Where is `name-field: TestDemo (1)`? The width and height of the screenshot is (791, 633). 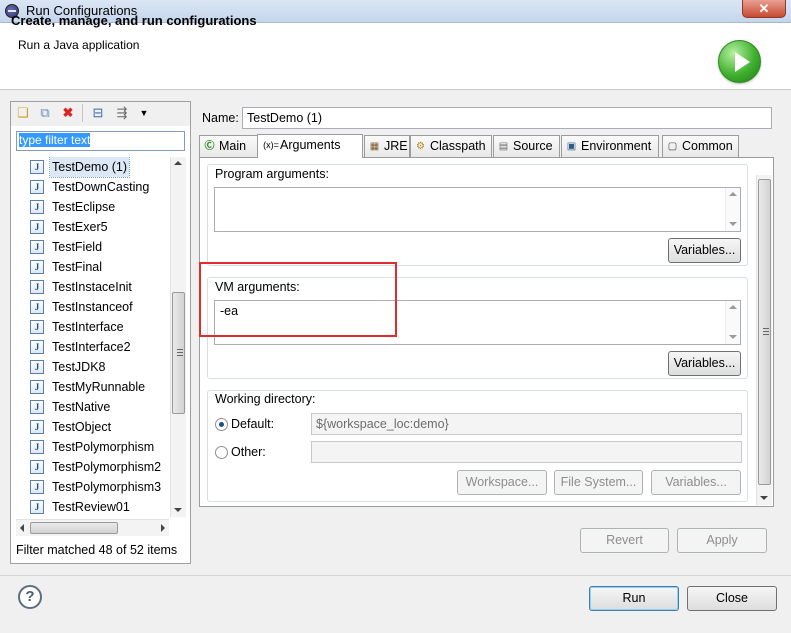 name-field: TestDemo (1) is located at coordinates (507, 118).